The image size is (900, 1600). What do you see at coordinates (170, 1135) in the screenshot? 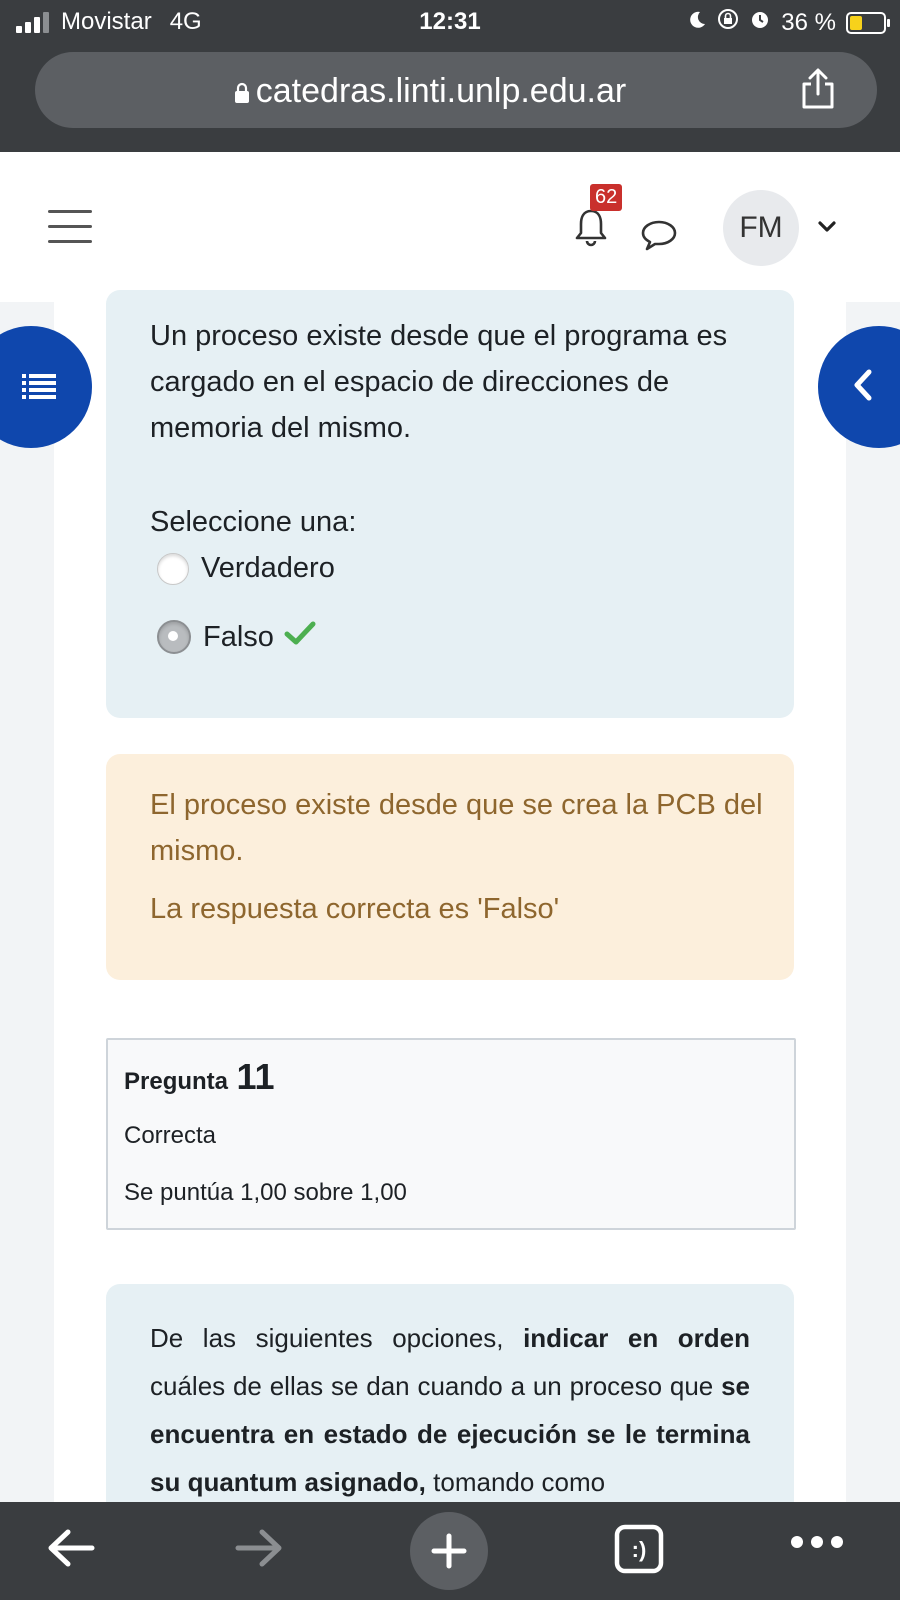
I see `question-state: Correcta` at bounding box center [170, 1135].